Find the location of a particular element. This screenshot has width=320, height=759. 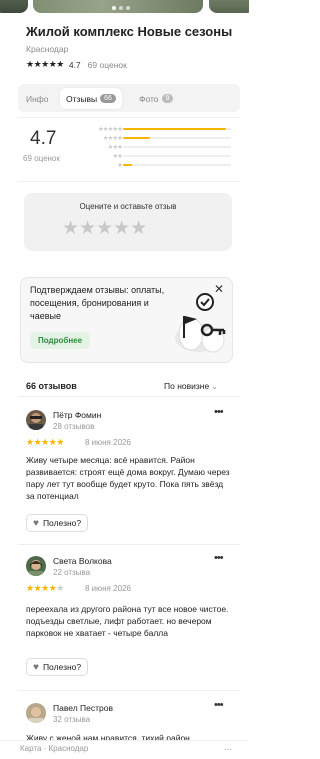

tab-reviews: Отзывы 66 is located at coordinates (91, 98).